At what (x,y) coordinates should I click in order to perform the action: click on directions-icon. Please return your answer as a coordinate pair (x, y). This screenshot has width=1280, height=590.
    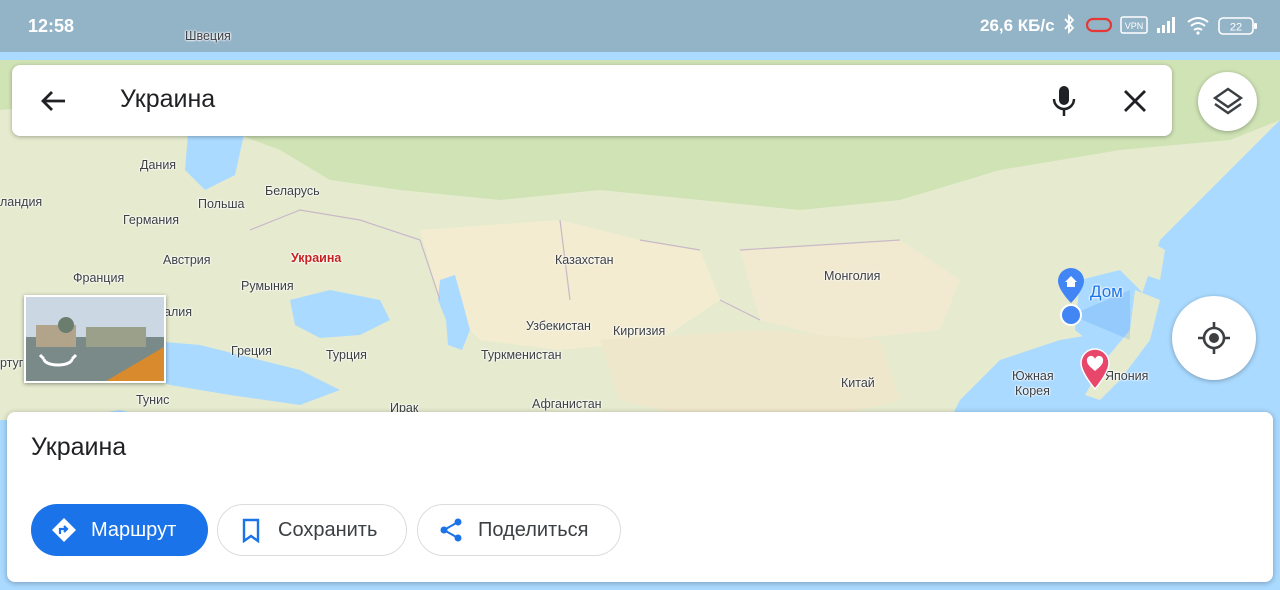
    Looking at the image, I should click on (64, 530).